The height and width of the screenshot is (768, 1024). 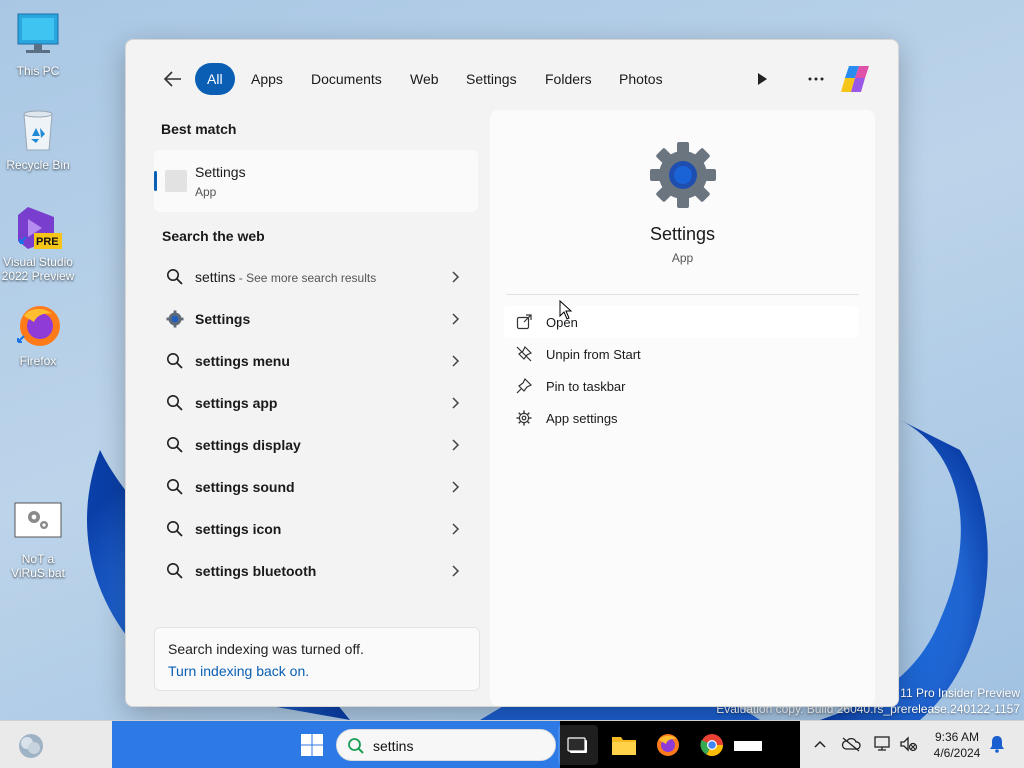 I want to click on system-clock: 9:36 AM 4/6/2024, so click(x=957, y=745).